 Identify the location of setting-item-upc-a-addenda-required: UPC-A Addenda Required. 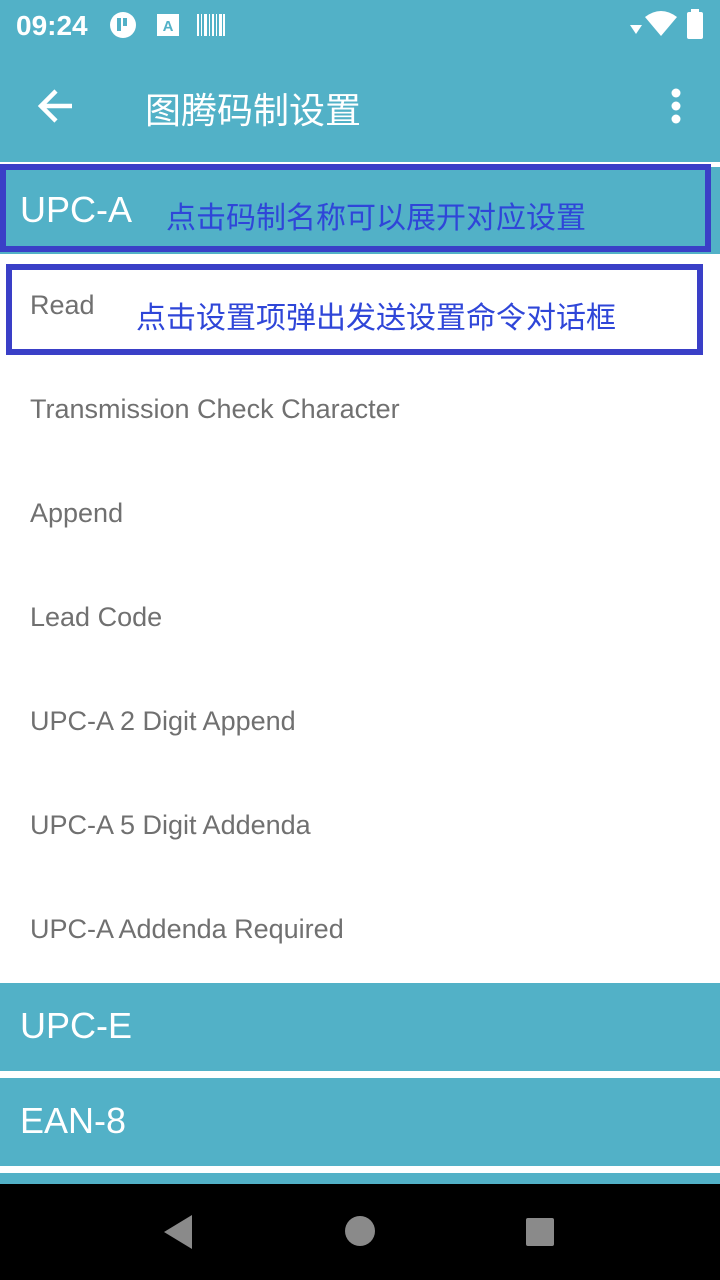
(360, 930).